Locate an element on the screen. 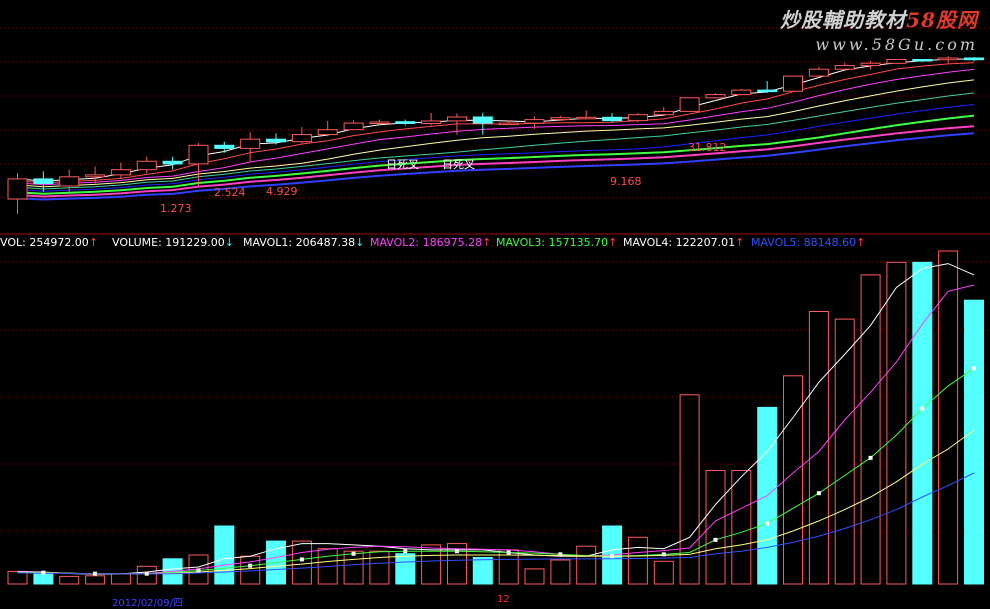 The width and height of the screenshot is (990, 609). legend-vol: VOL: 254972.00 is located at coordinates (49, 242).